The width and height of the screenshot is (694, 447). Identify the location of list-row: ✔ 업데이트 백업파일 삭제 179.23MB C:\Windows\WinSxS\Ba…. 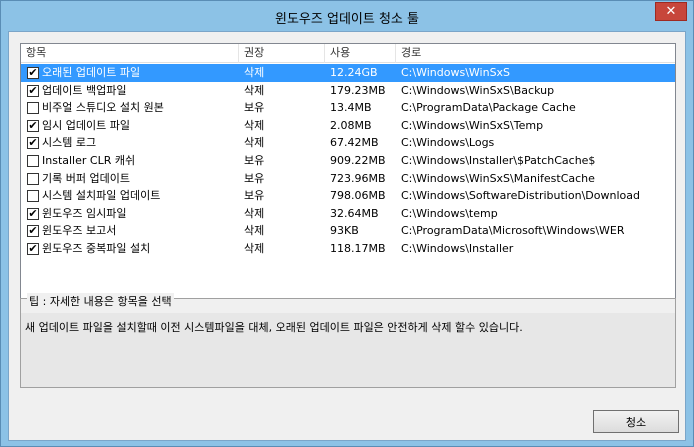
(348, 91).